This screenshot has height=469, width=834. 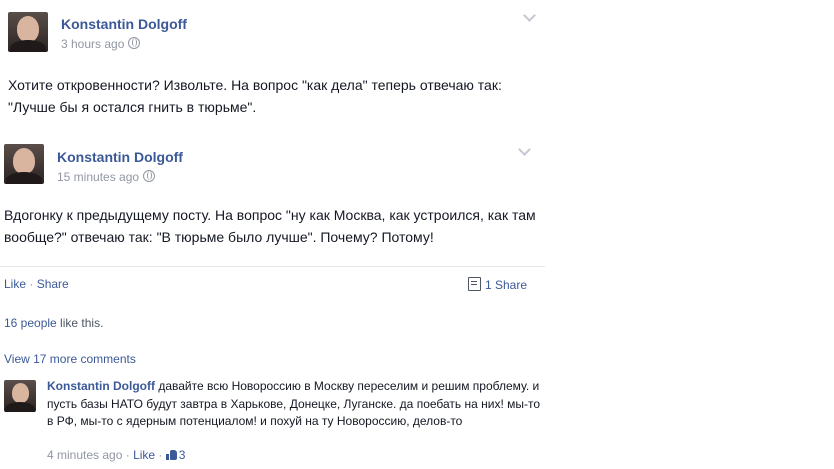 I want to click on comment-like-count: 3, so click(x=175, y=455).